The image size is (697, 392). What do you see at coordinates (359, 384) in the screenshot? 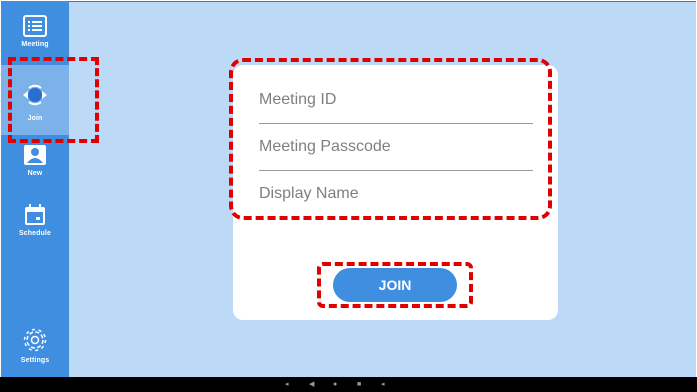
I see `recents-icon: ■` at bounding box center [359, 384].